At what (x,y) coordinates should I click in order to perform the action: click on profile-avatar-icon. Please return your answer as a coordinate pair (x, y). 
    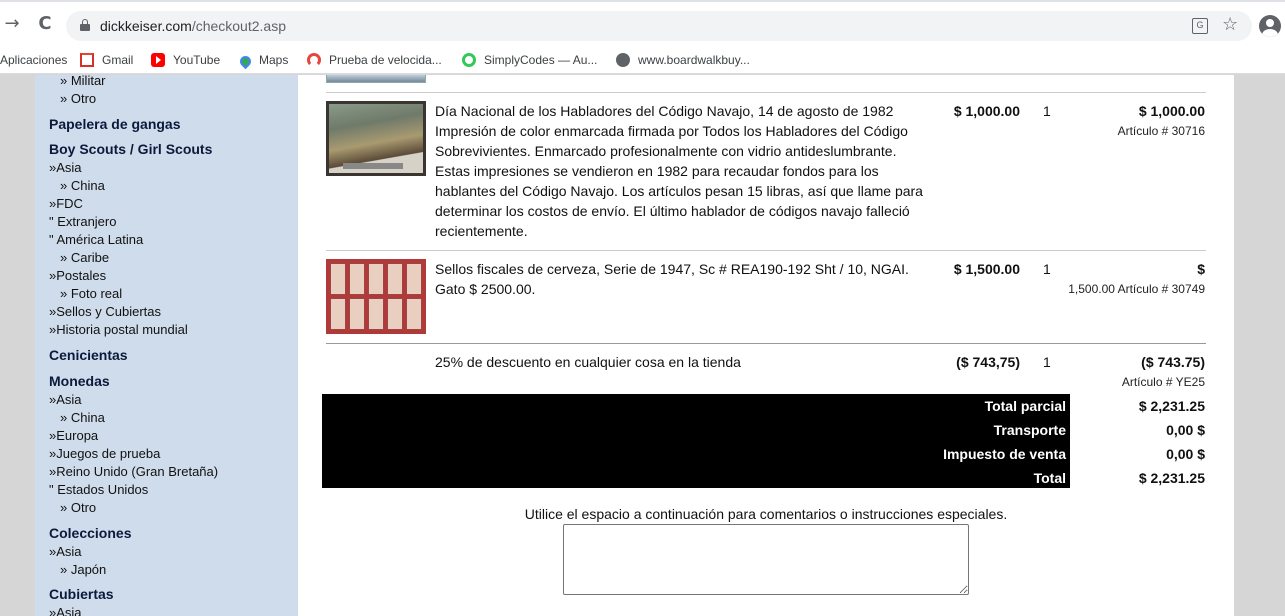
    Looking at the image, I should click on (1270, 26).